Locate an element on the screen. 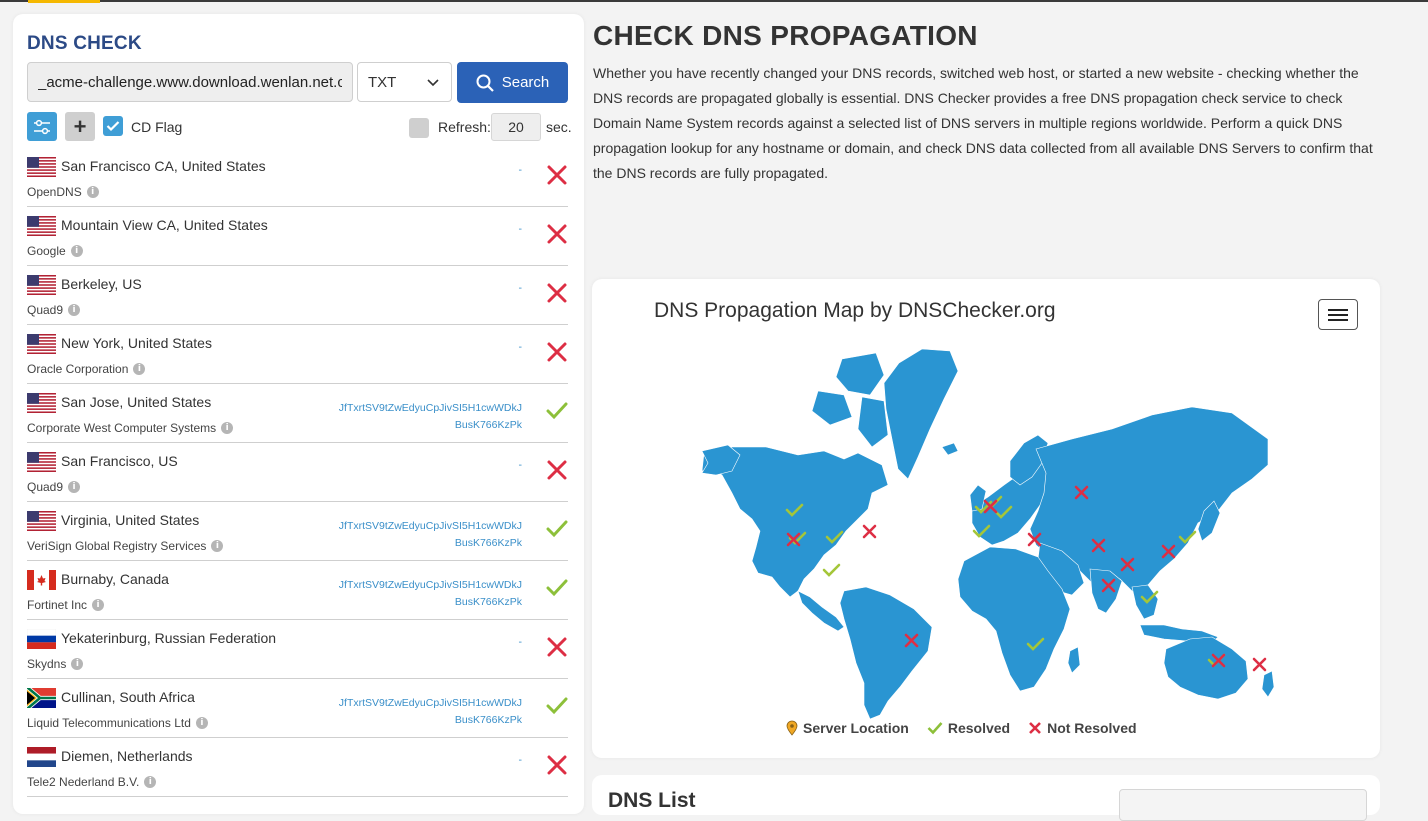 The width and height of the screenshot is (1428, 821). server-location: Burnaby, Canada is located at coordinates (115, 579).